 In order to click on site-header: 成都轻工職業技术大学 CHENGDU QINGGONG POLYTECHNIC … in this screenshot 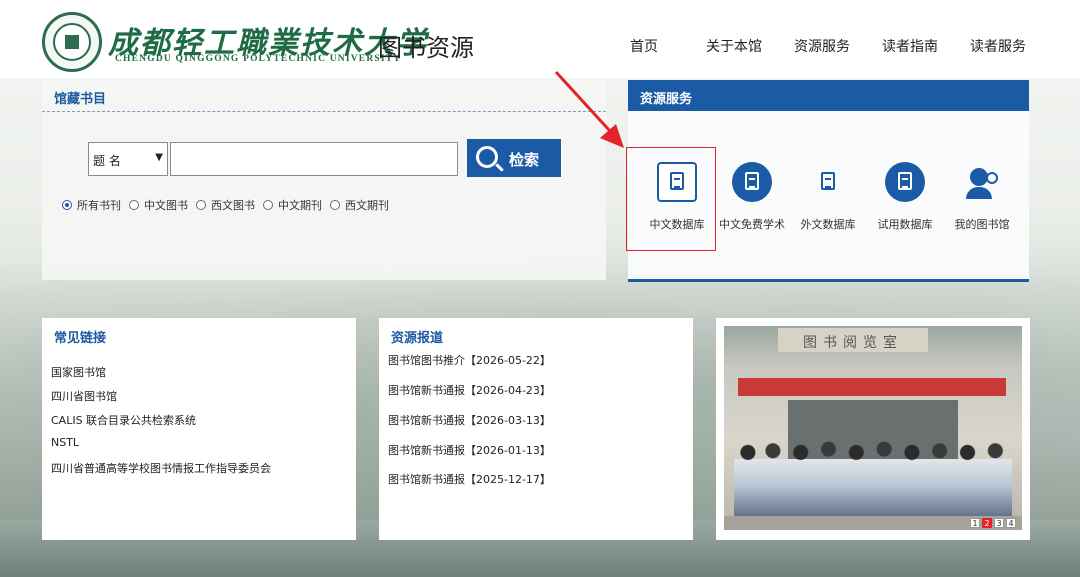, I will do `click(540, 39)`.